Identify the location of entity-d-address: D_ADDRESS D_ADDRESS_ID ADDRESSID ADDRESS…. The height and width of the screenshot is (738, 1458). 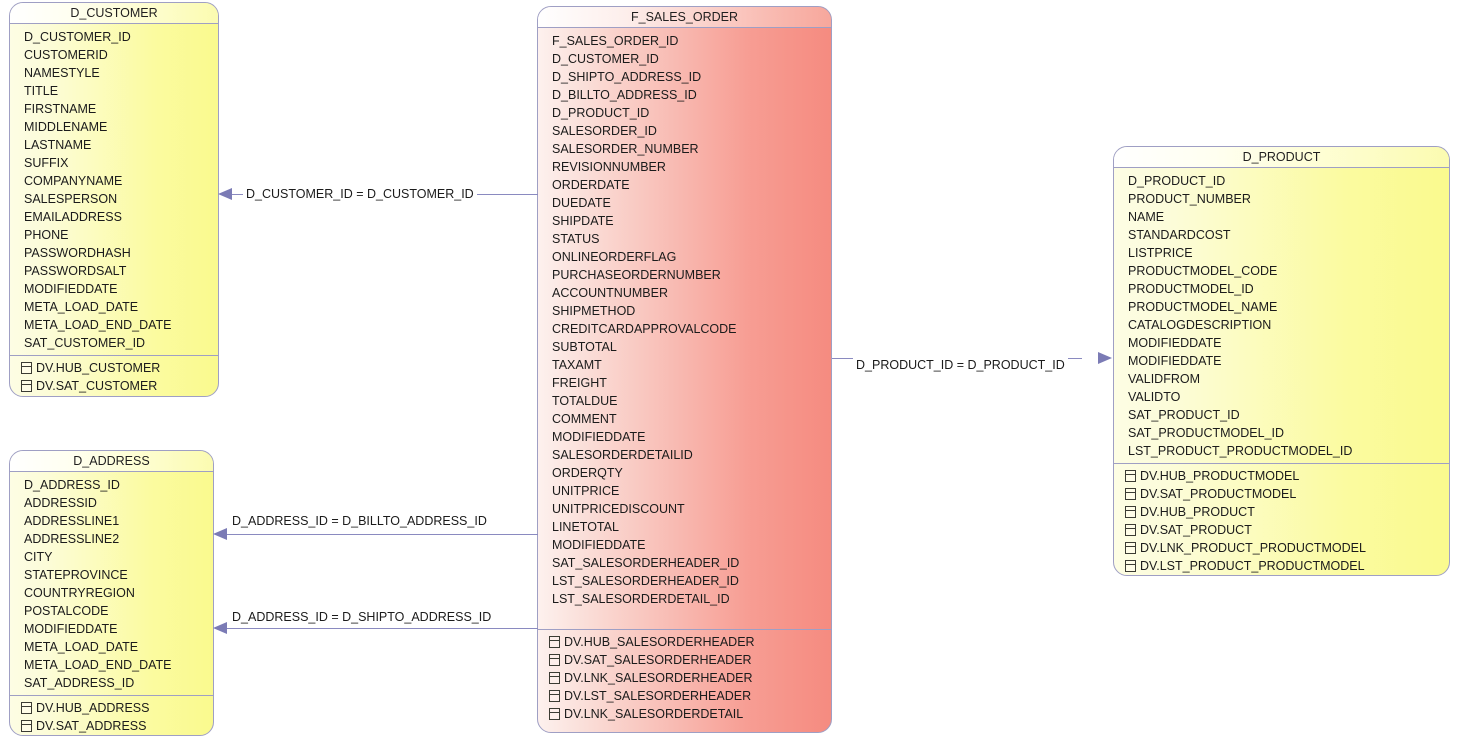
(111, 593).